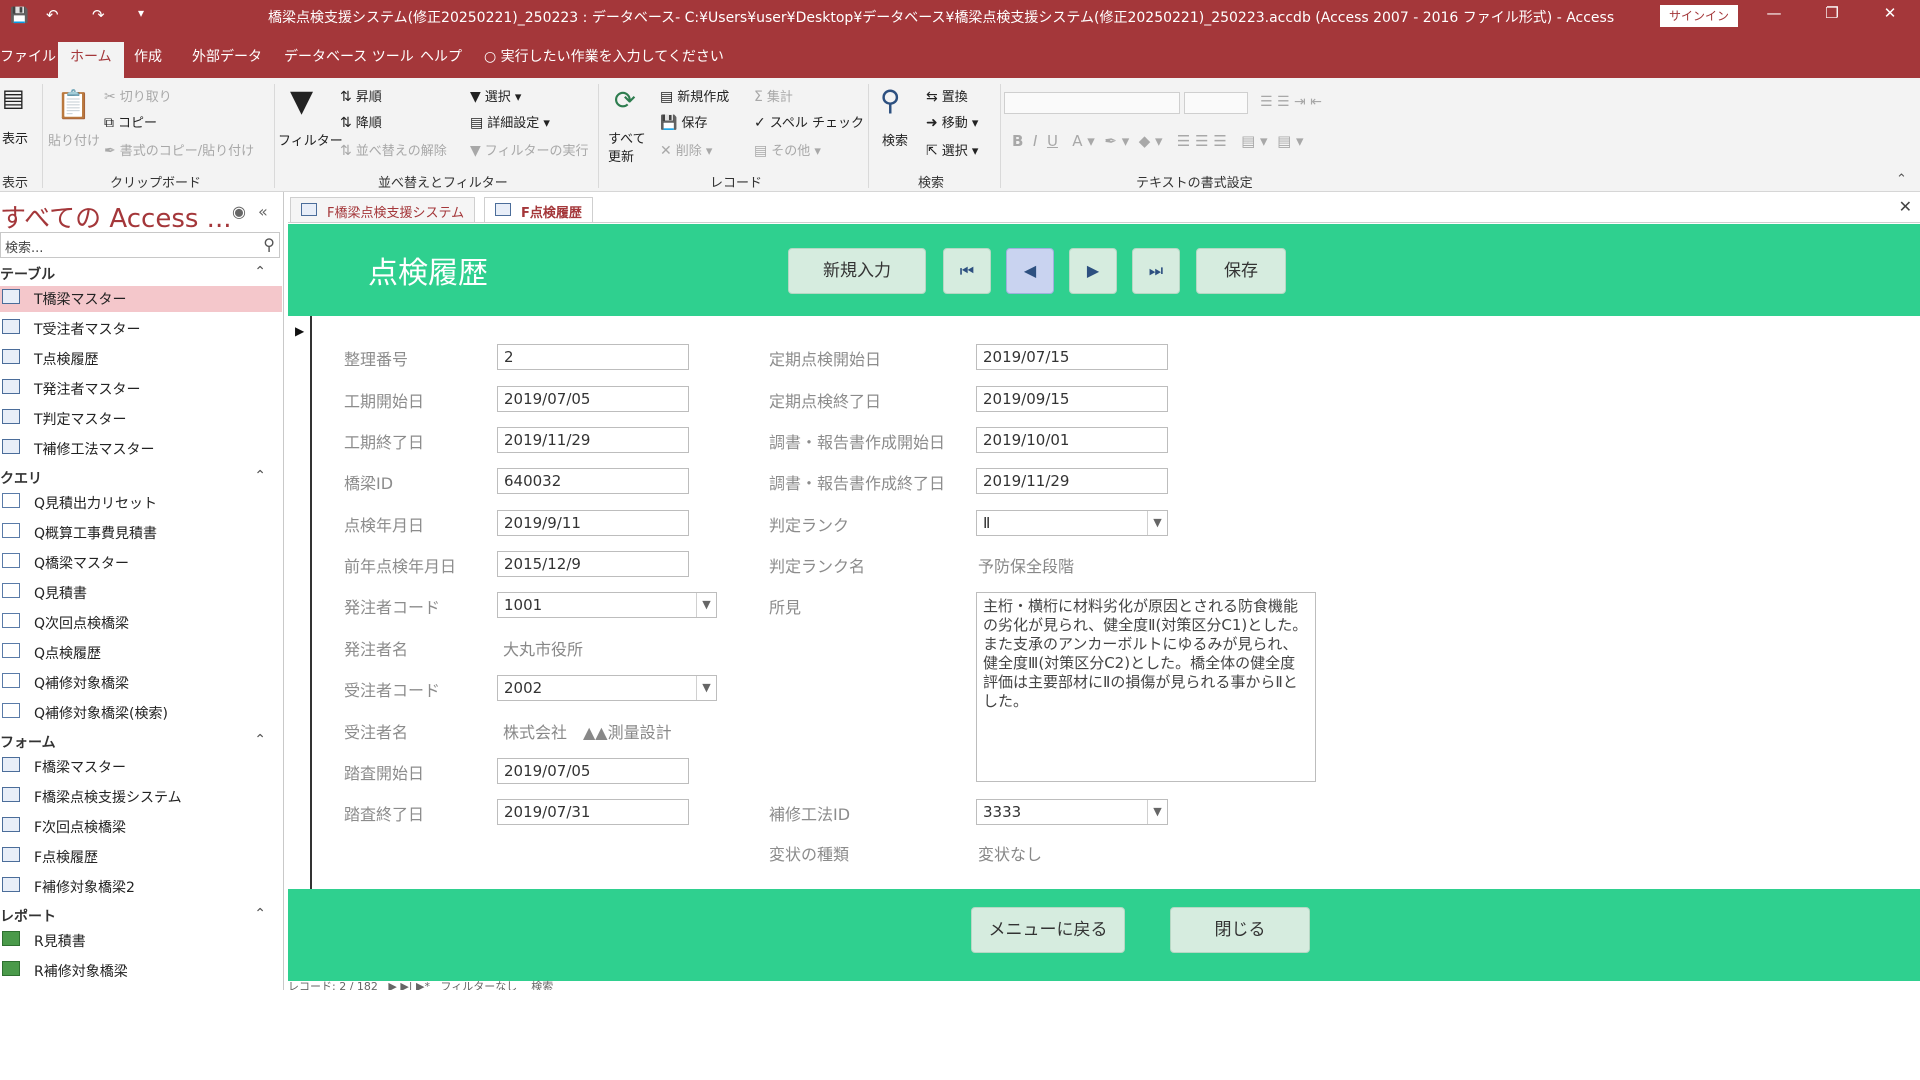 The image size is (1920, 1080). I want to click on nav-item: F橋梁点検支援システム, so click(141, 797).